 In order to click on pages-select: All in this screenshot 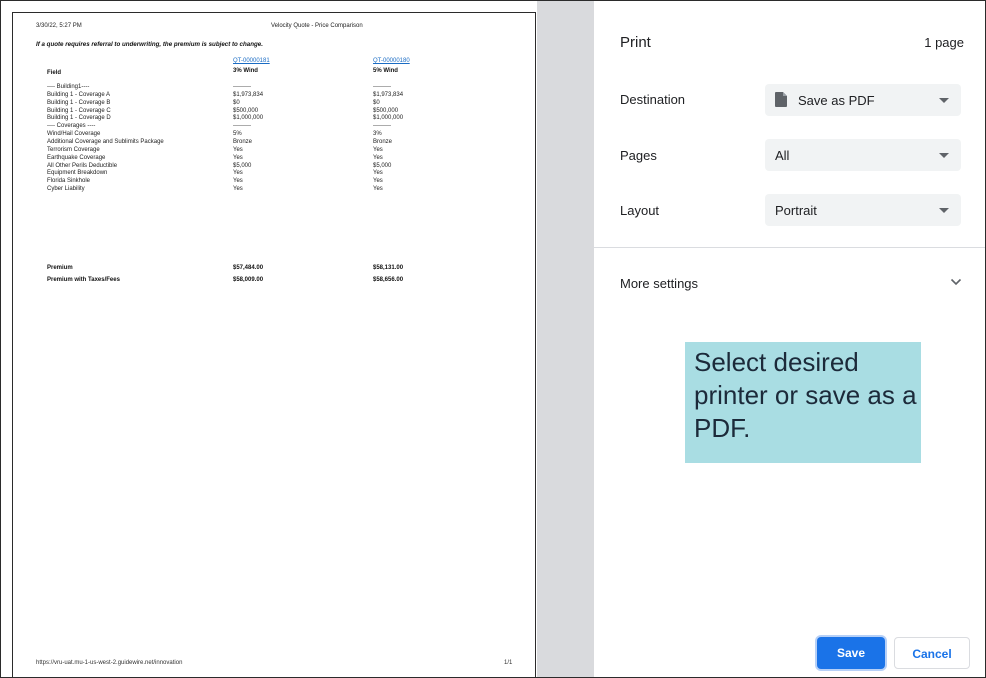, I will do `click(863, 155)`.